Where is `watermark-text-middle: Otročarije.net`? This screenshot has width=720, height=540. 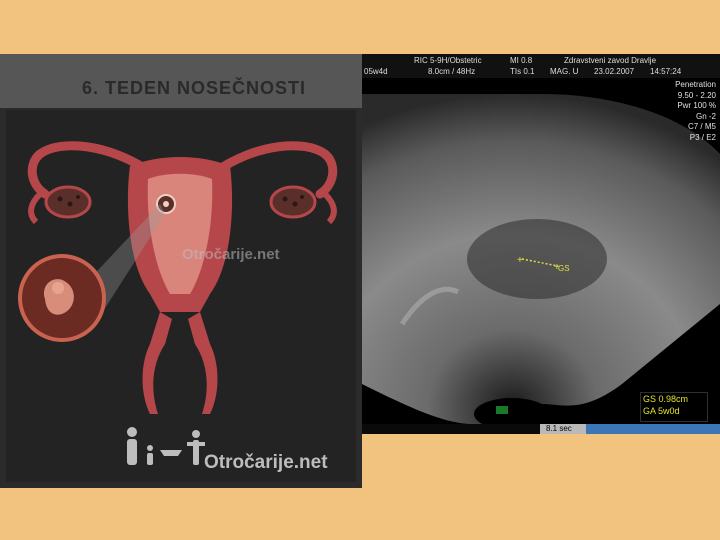
watermark-text-middle: Otročarije.net is located at coordinates (231, 254).